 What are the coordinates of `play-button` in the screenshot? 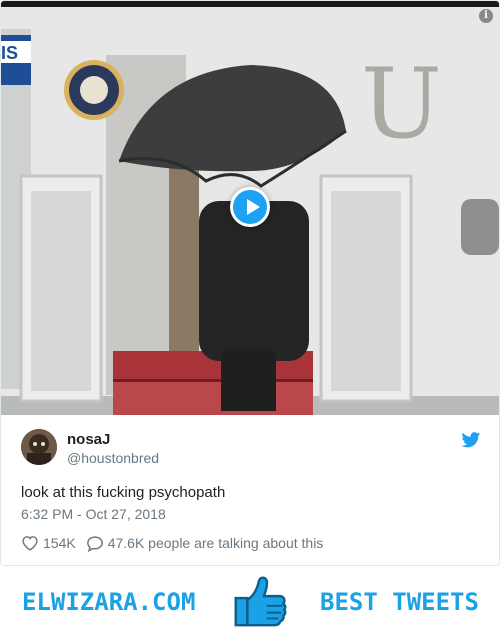 It's located at (250, 207).